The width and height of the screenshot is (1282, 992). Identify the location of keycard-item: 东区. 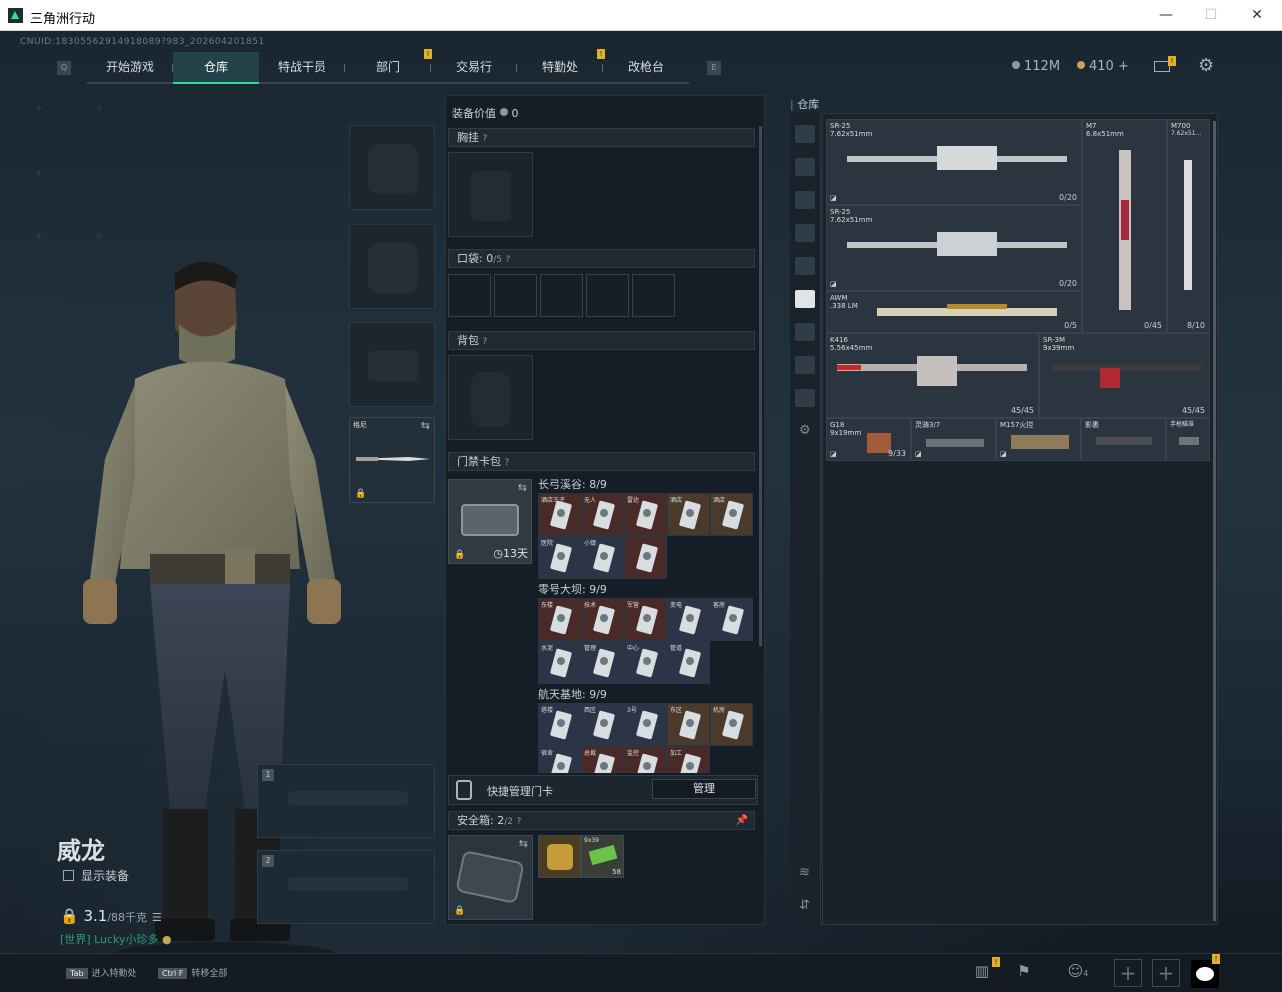
(688, 724).